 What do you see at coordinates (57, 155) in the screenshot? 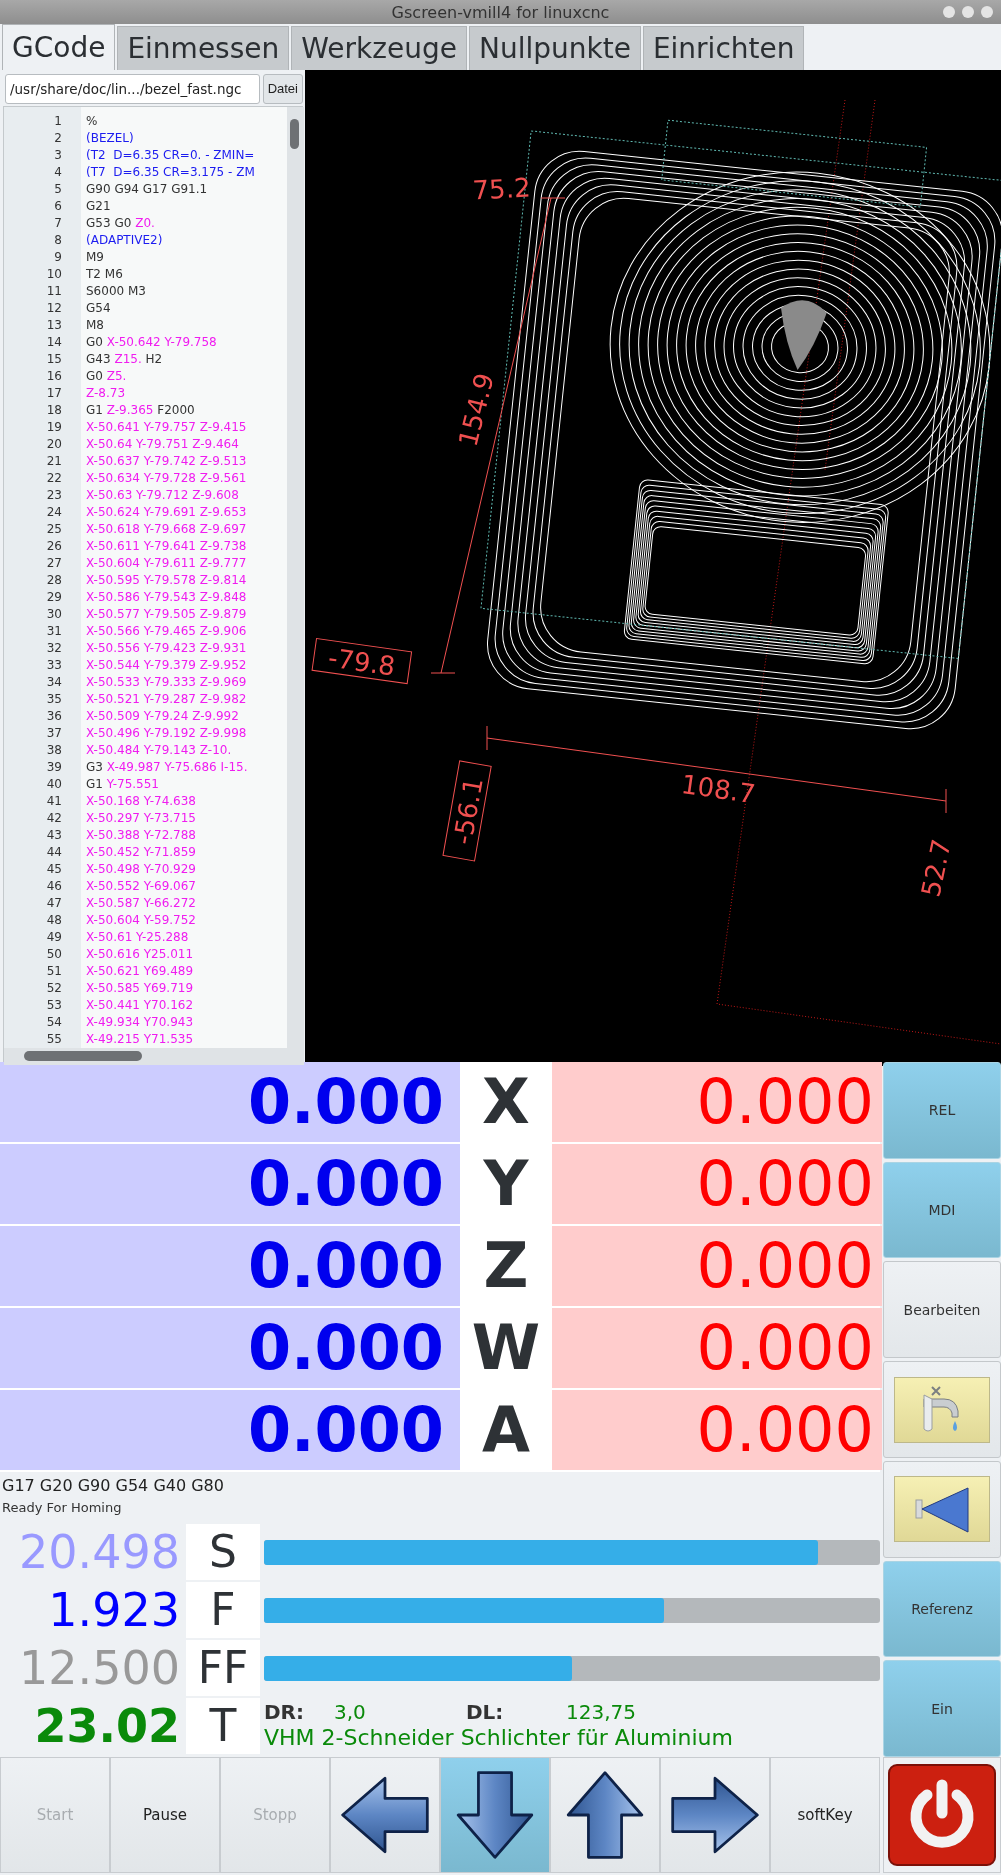
I see `line-number: 3` at bounding box center [57, 155].